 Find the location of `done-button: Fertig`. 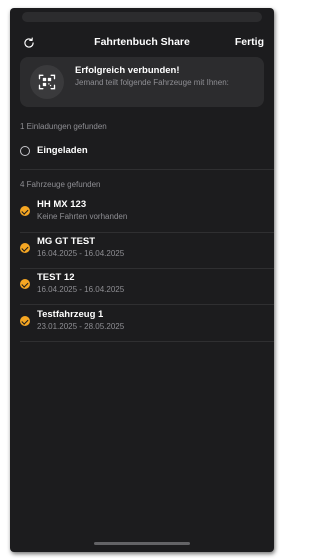

done-button: Fertig is located at coordinates (249, 42).